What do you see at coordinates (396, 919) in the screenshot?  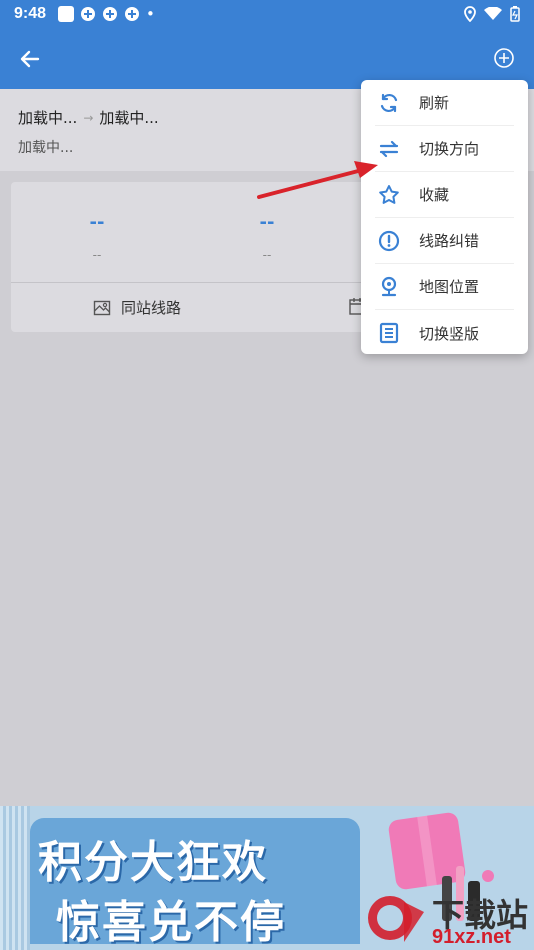 I see `watermark-logo-icon` at bounding box center [396, 919].